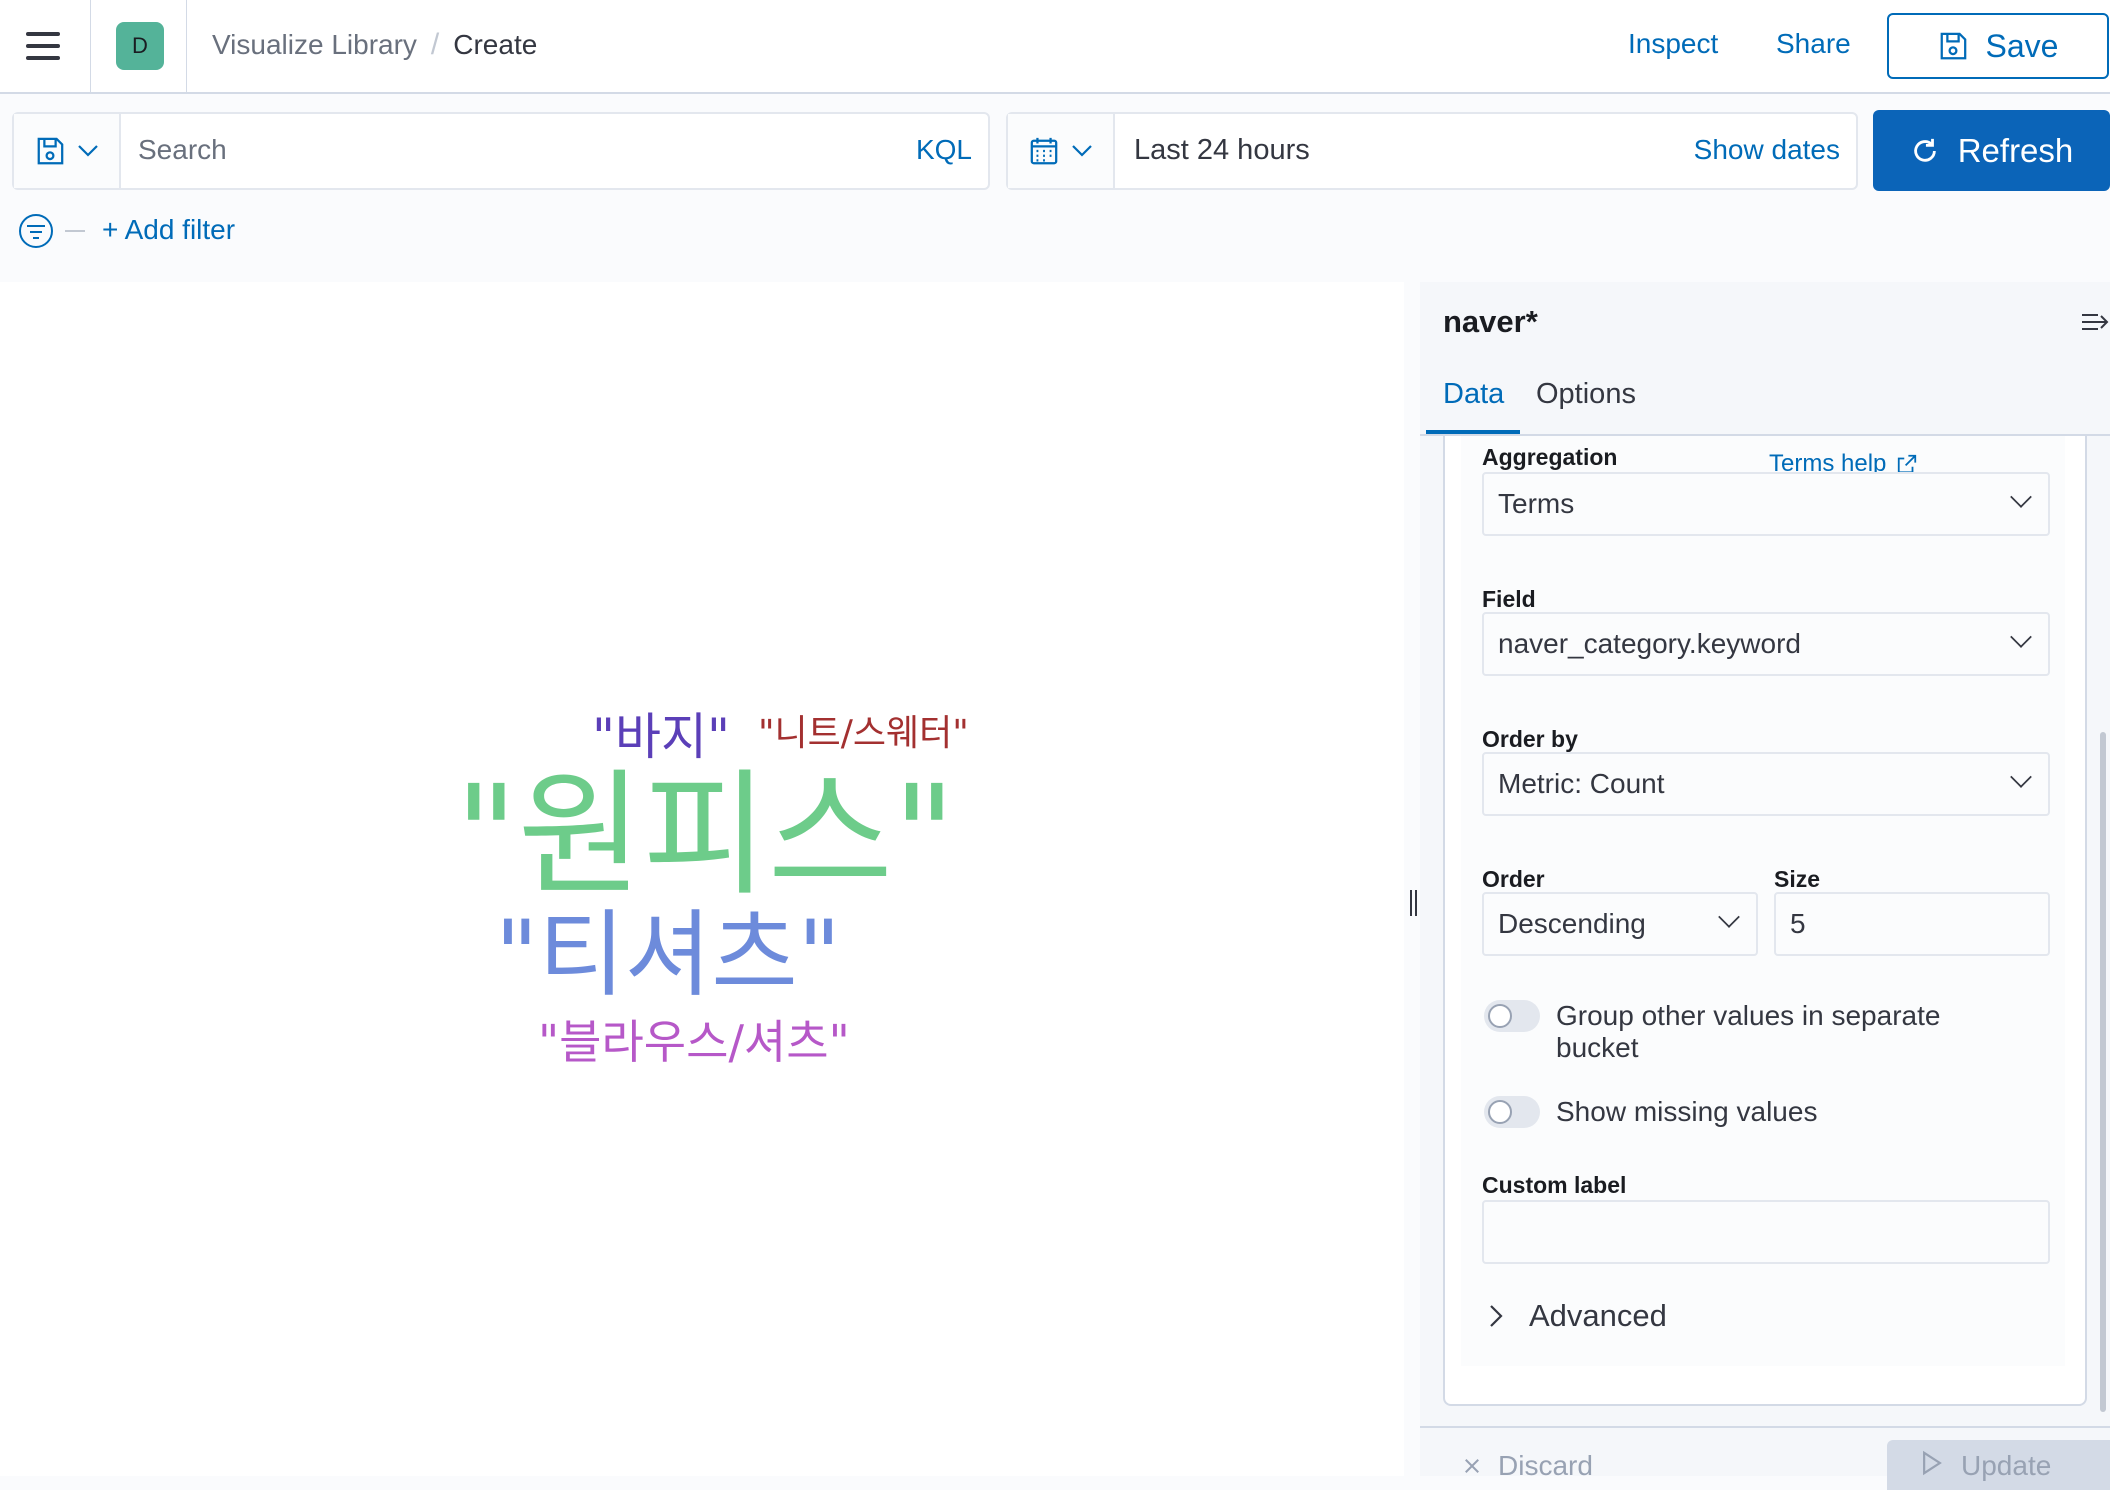 This screenshot has height=1490, width=2110. I want to click on discard-label: Discard, so click(1545, 1465).